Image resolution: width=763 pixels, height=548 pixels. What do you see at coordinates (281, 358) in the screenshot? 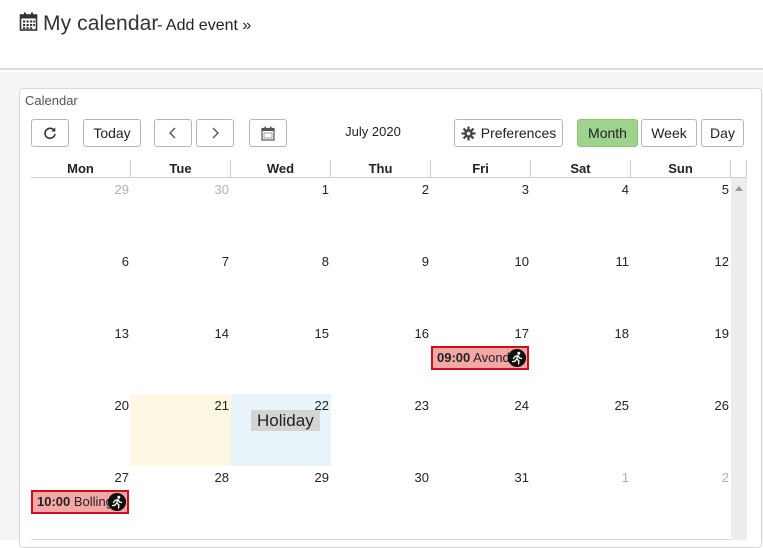
I see `day-cell: 15` at bounding box center [281, 358].